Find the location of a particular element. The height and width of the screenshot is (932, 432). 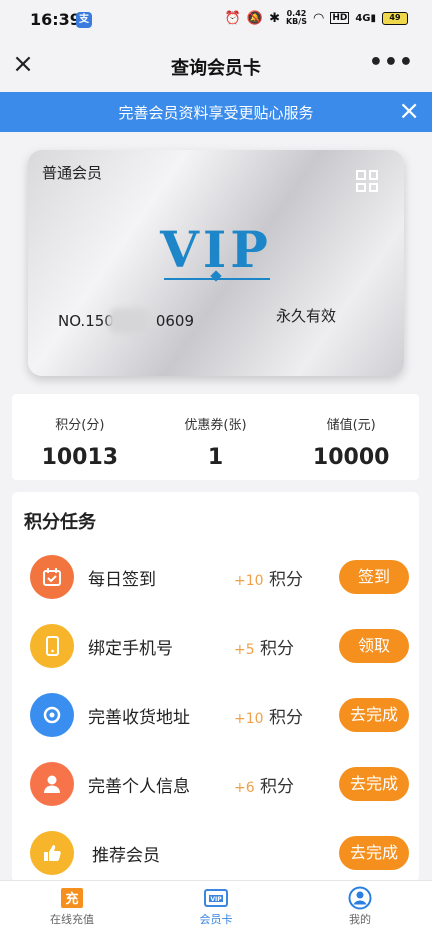

battery-icon: 49 is located at coordinates (395, 18).